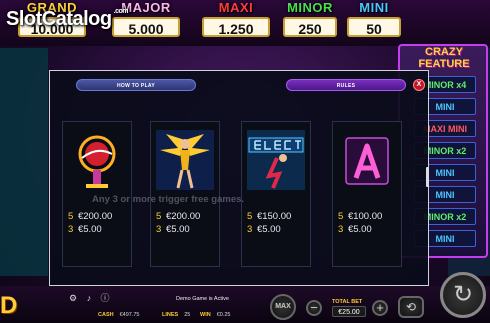 This screenshot has height=323, width=490. Describe the element at coordinates (367, 194) in the screenshot. I see `paytable-card: 5 €100.00 3 €5.00` at that location.